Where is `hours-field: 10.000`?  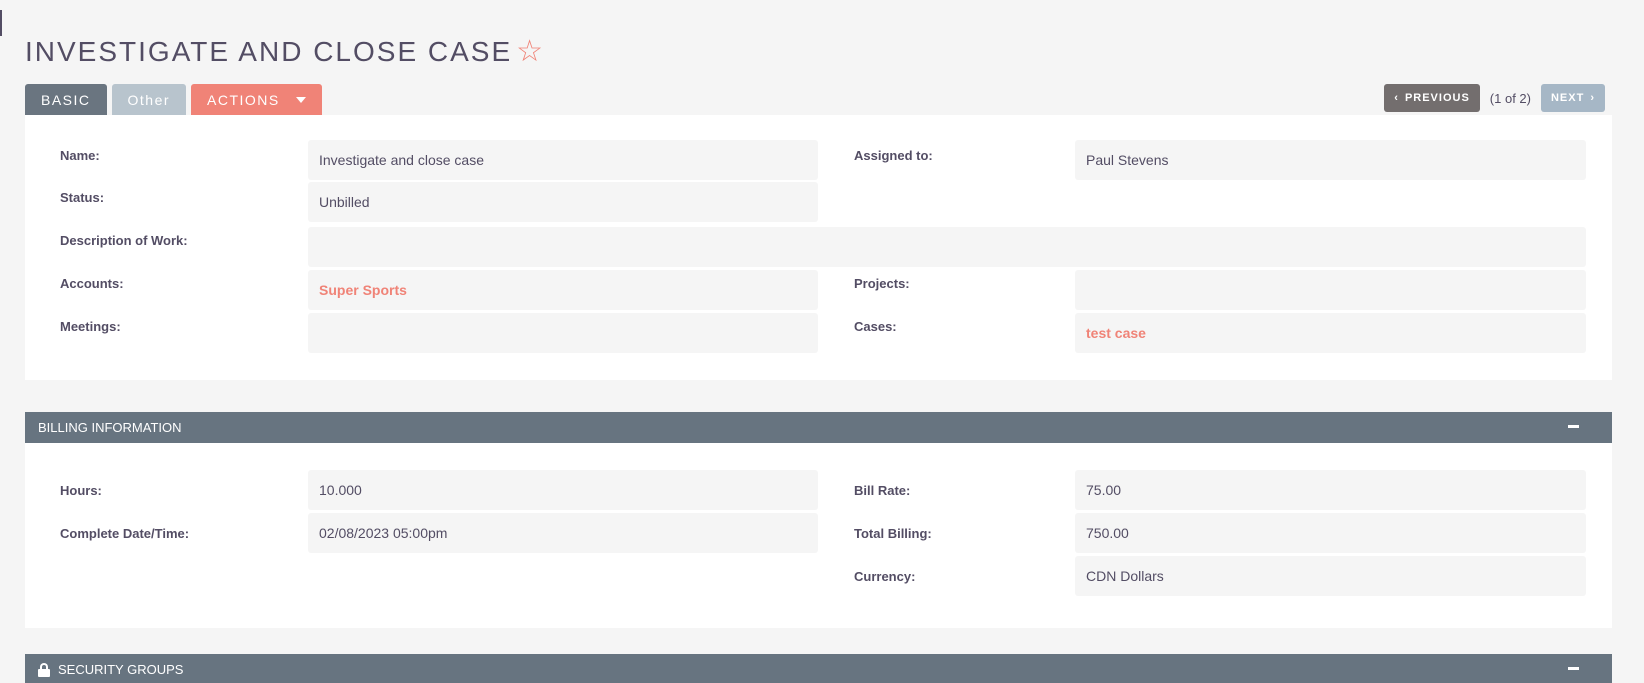
hours-field: 10.000 is located at coordinates (563, 490).